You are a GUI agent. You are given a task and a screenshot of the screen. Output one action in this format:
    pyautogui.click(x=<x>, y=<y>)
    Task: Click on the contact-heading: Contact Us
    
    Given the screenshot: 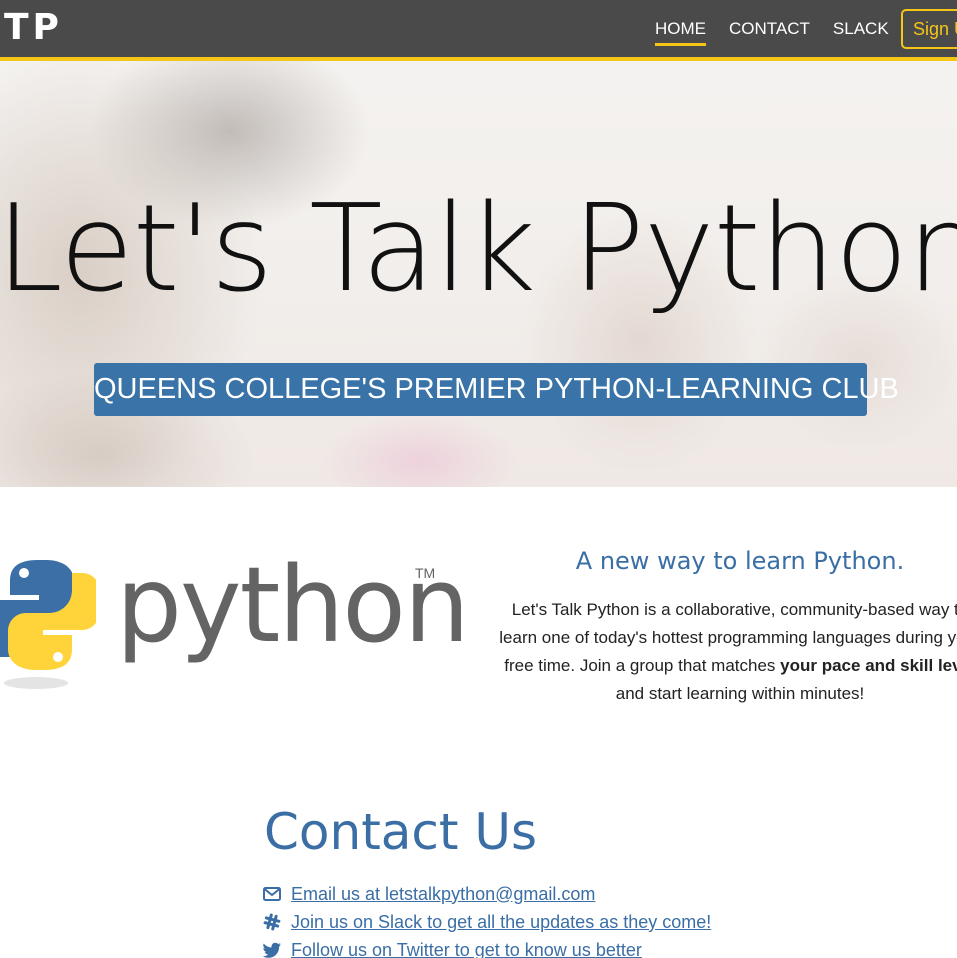 What is the action you would take?
    pyautogui.click(x=401, y=832)
    